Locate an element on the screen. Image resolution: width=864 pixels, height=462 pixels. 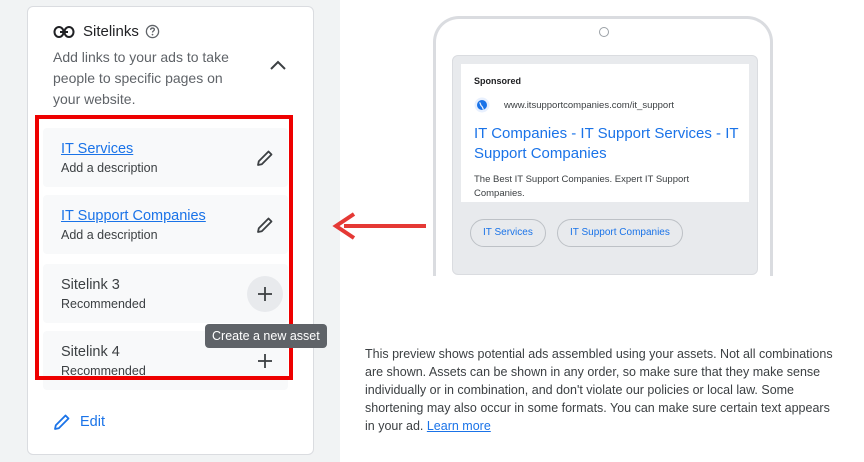
sitelink-title: Sitelink 3 is located at coordinates (90, 285).